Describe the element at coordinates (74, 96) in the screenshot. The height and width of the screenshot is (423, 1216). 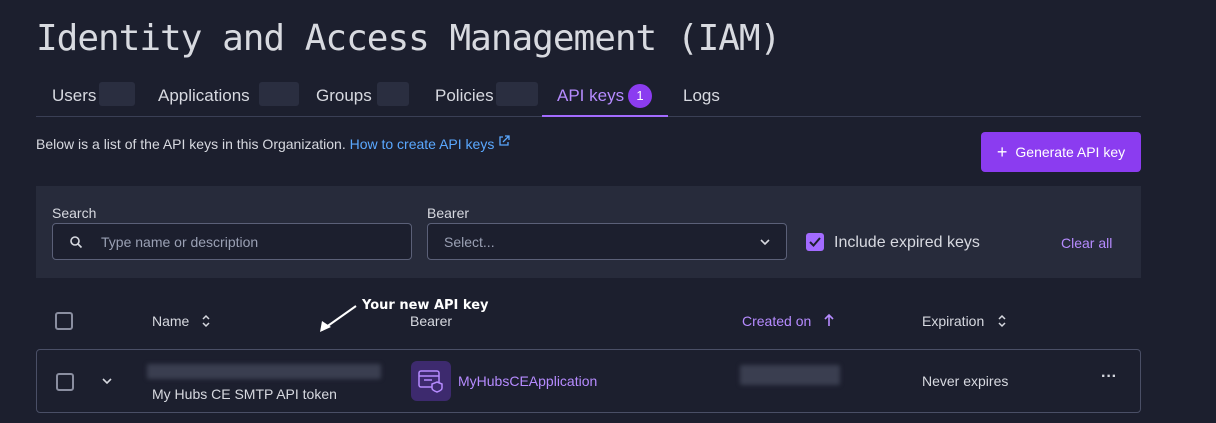
I see `tab-users: Users` at that location.